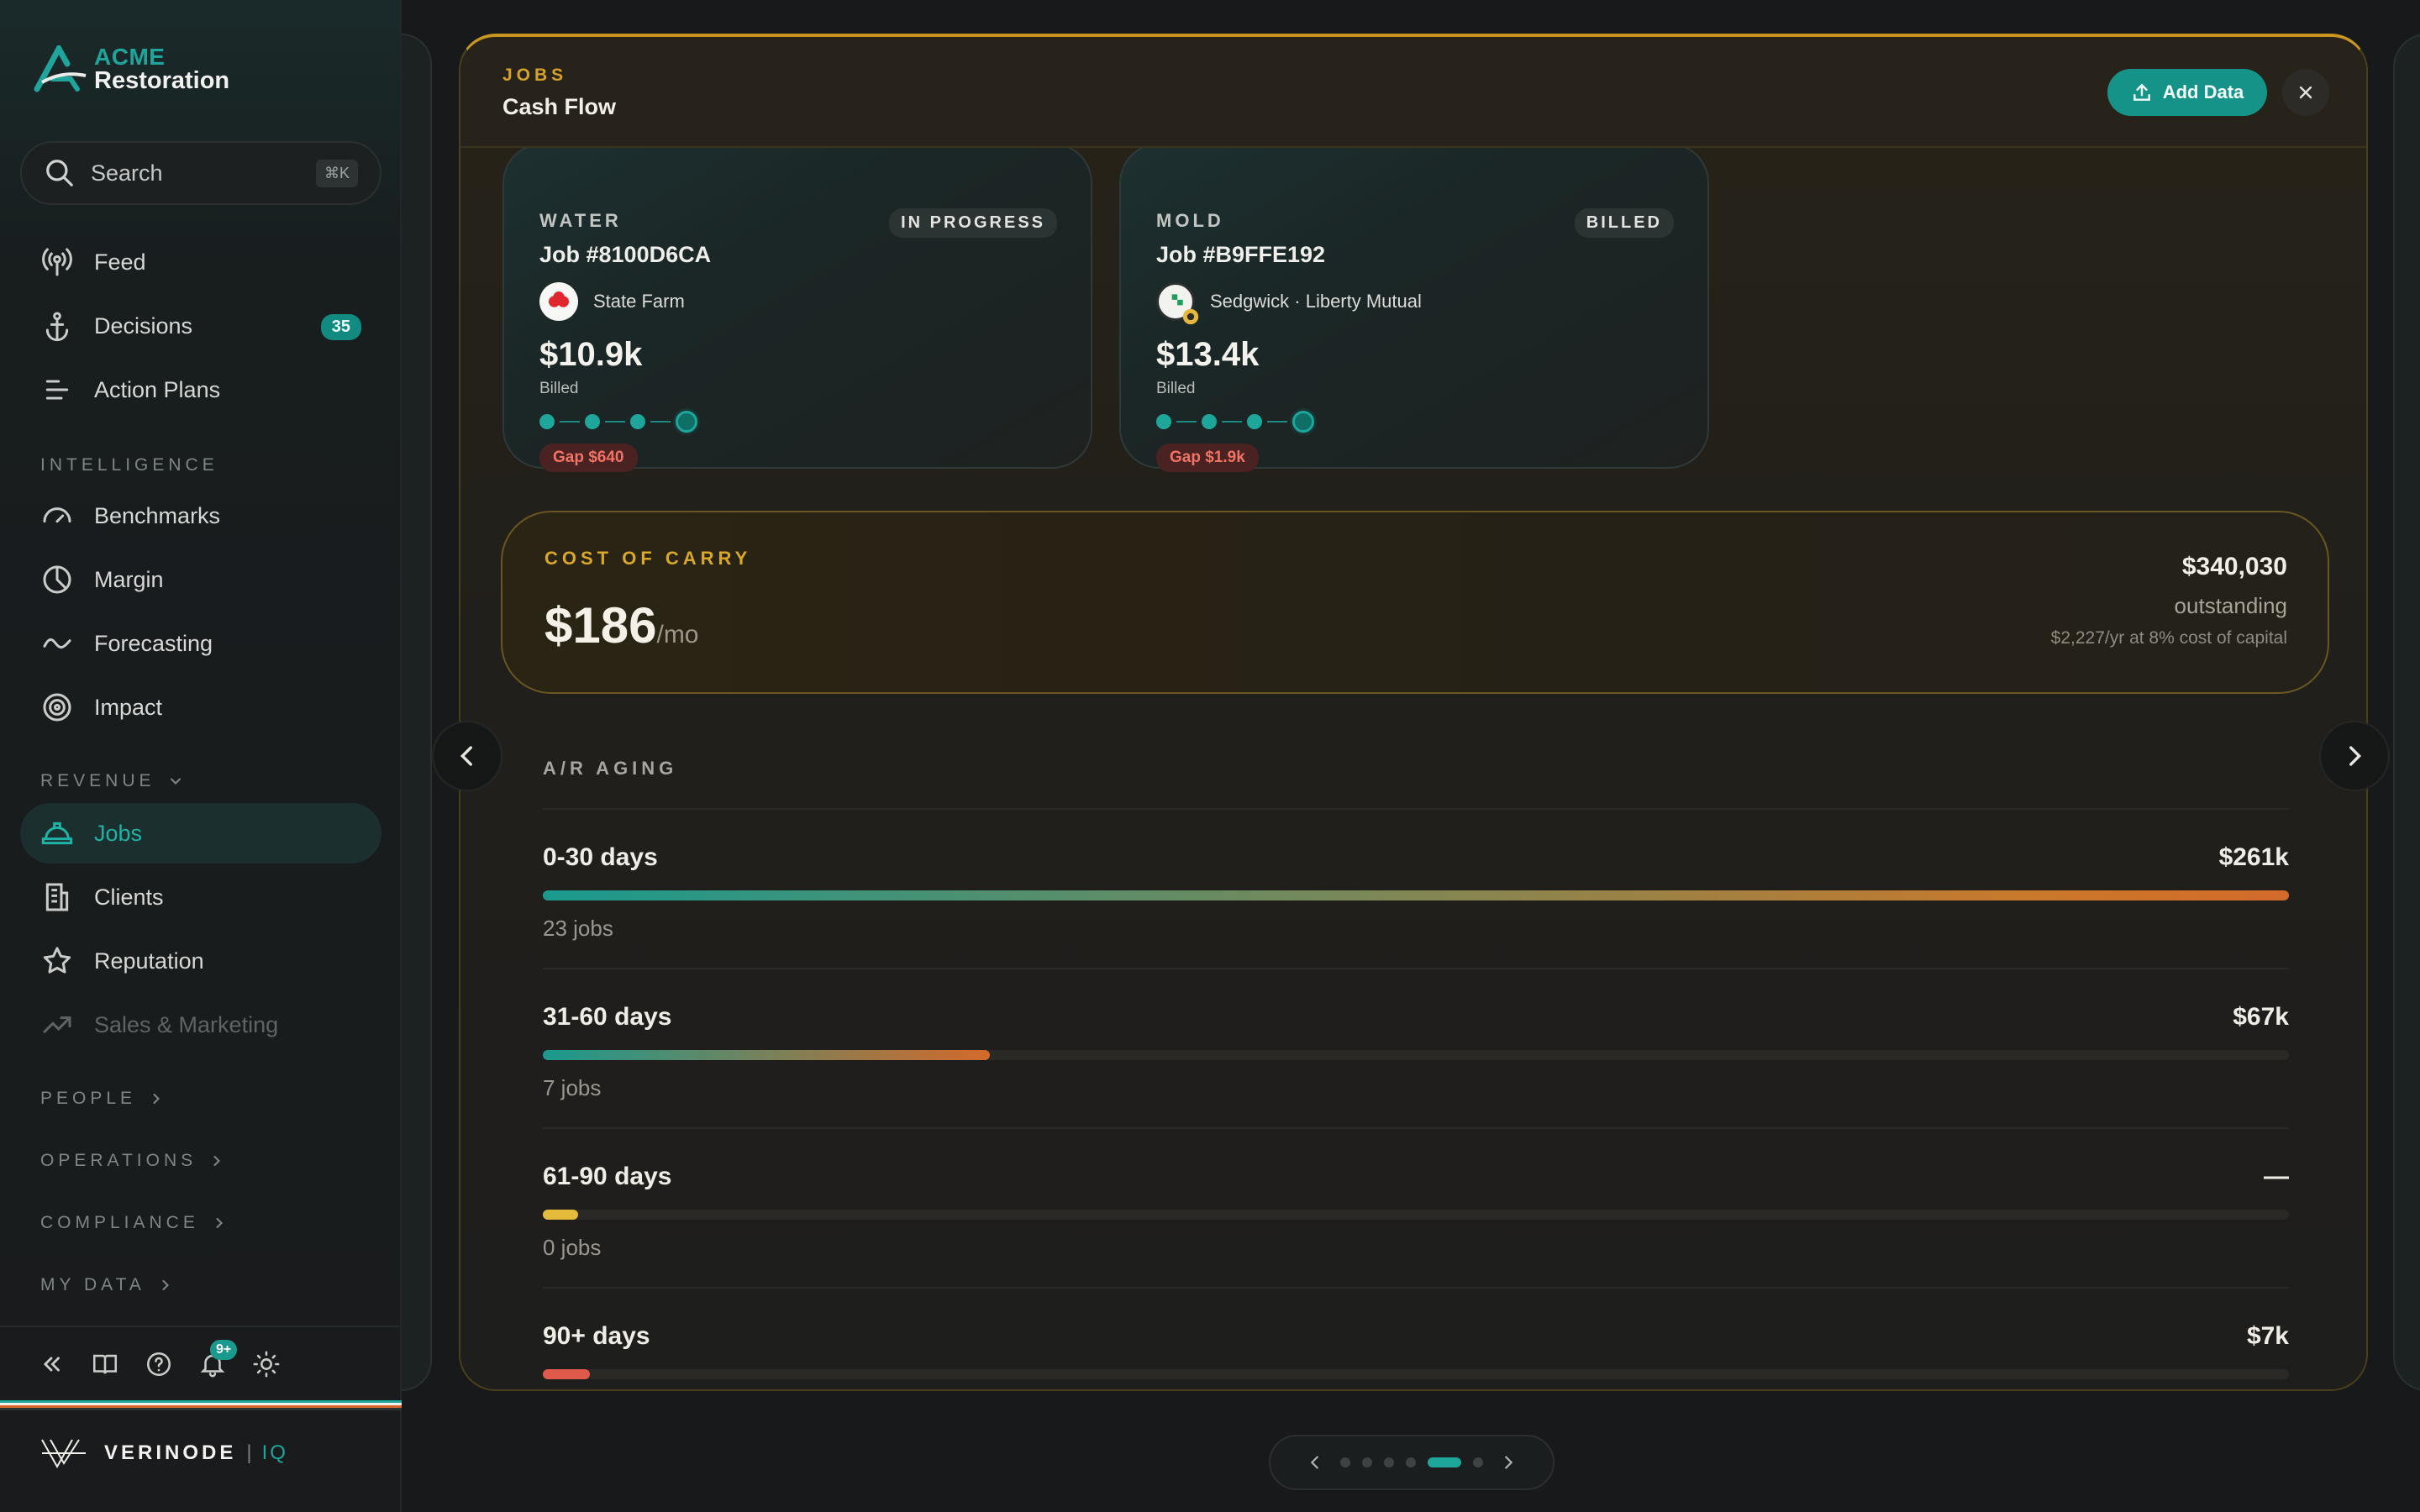 The image size is (2420, 1512). What do you see at coordinates (581, 220) in the screenshot?
I see `job-type: WATER` at bounding box center [581, 220].